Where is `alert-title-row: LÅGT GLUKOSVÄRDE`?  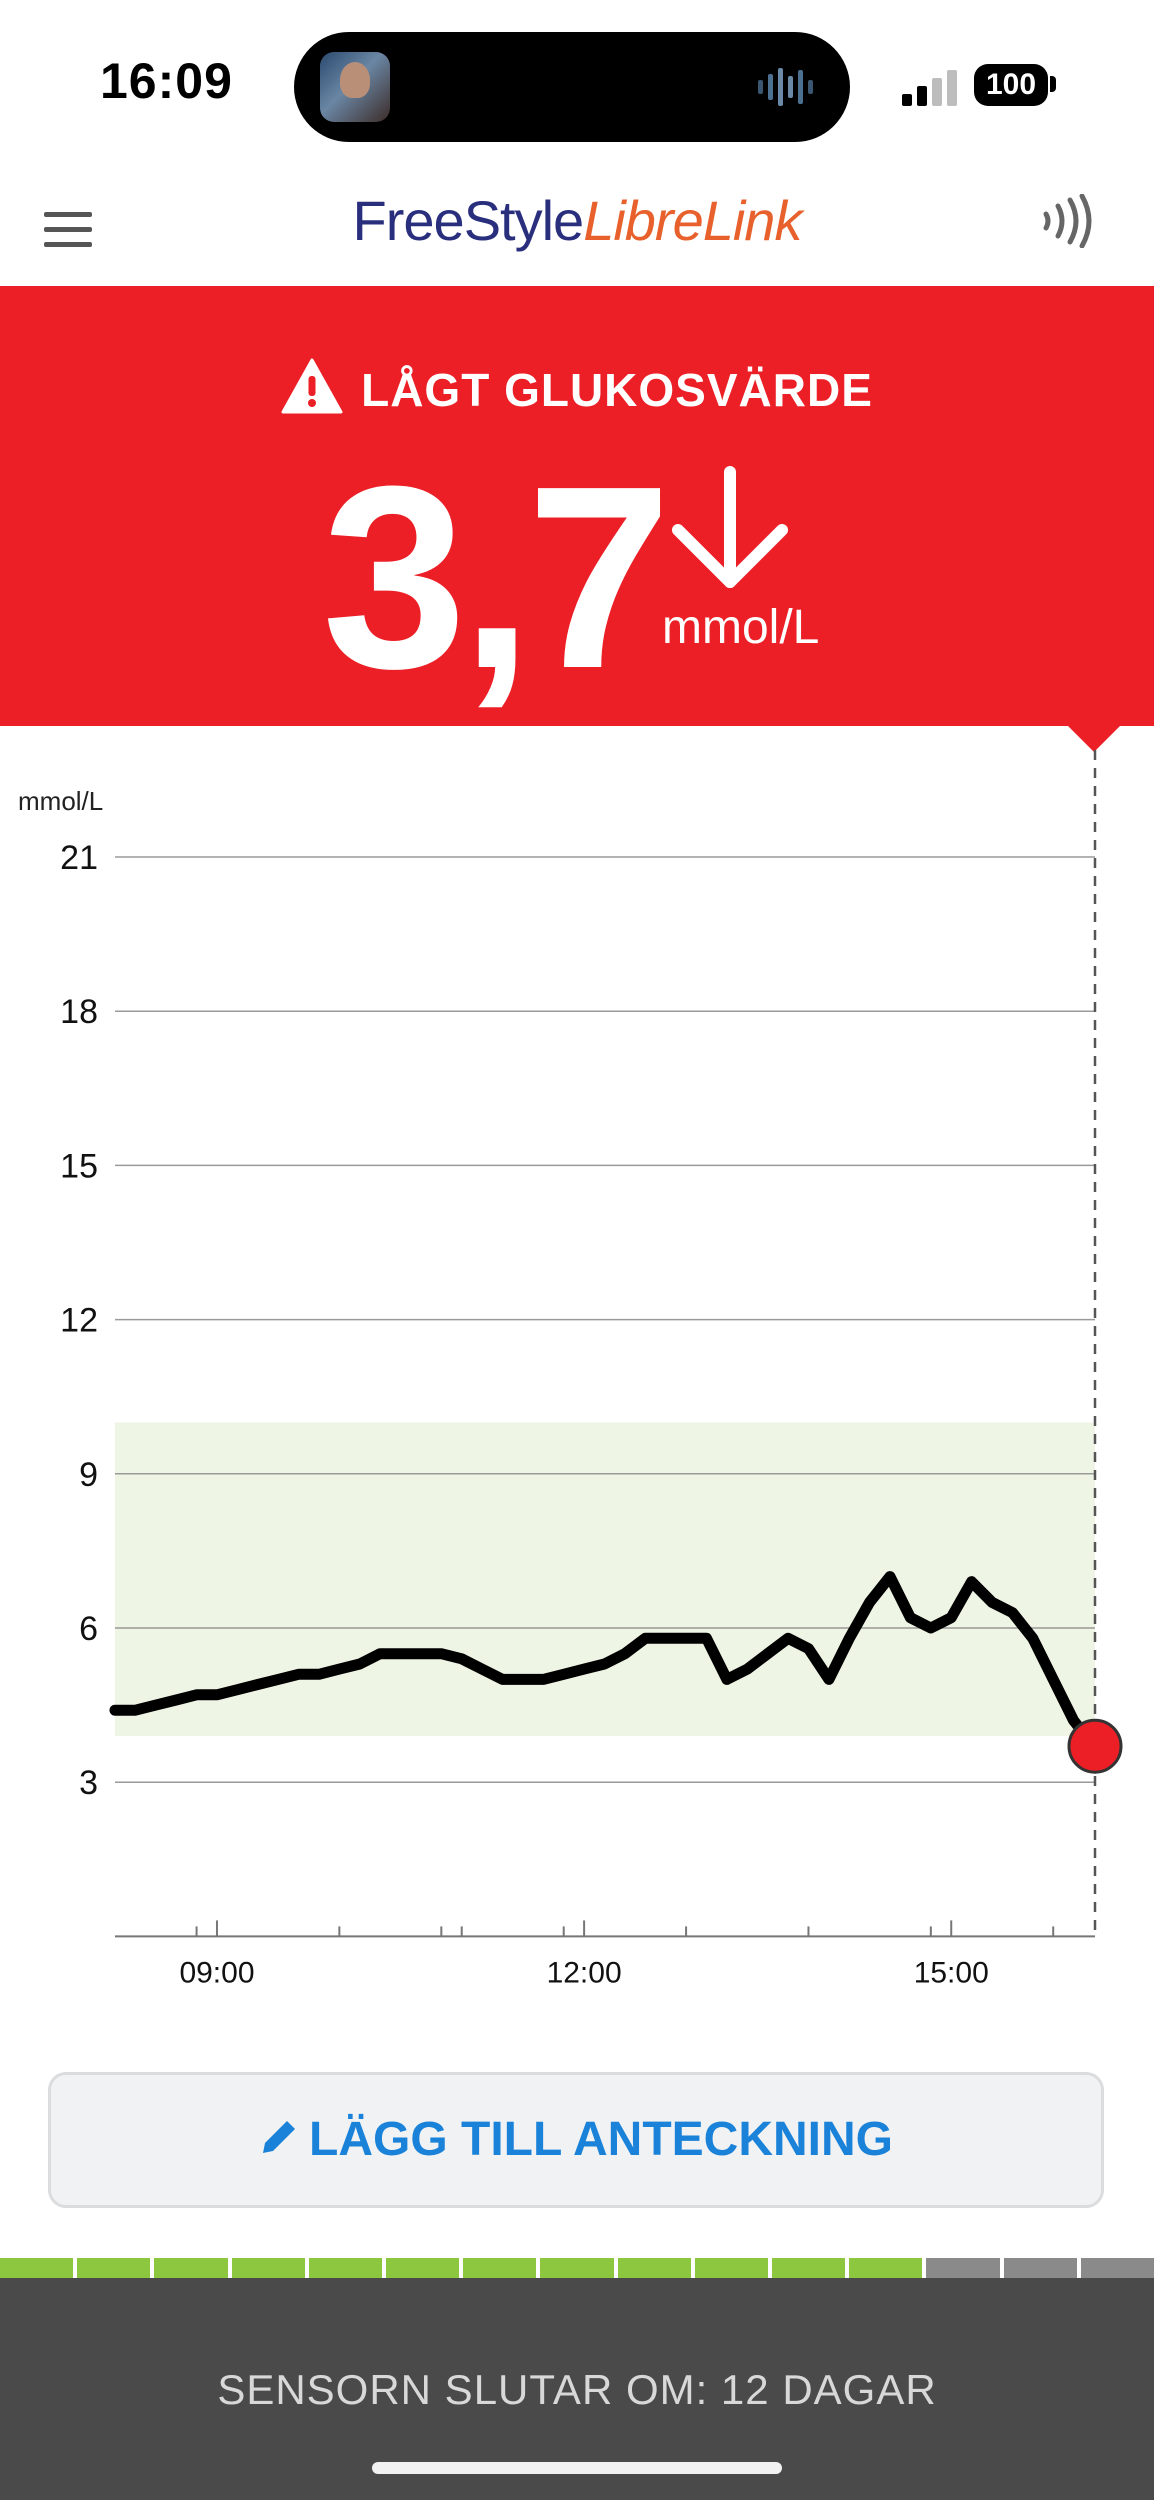
alert-title-row: LÅGT GLUKOSVÄRDE is located at coordinates (577, 387).